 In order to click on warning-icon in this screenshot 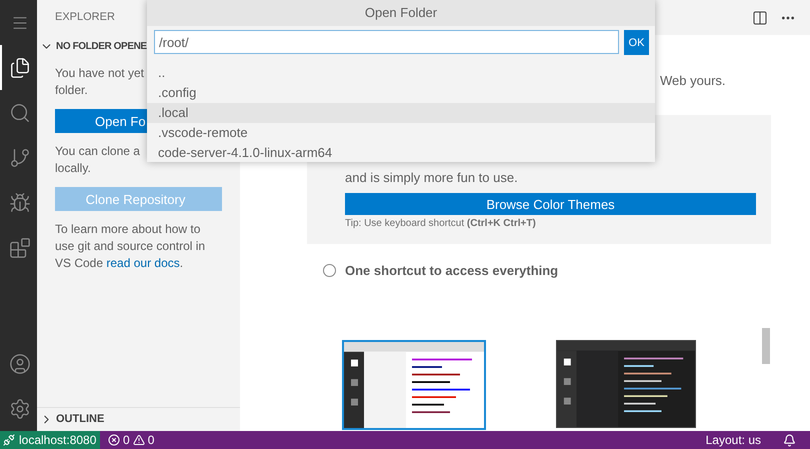, I will do `click(138, 440)`.